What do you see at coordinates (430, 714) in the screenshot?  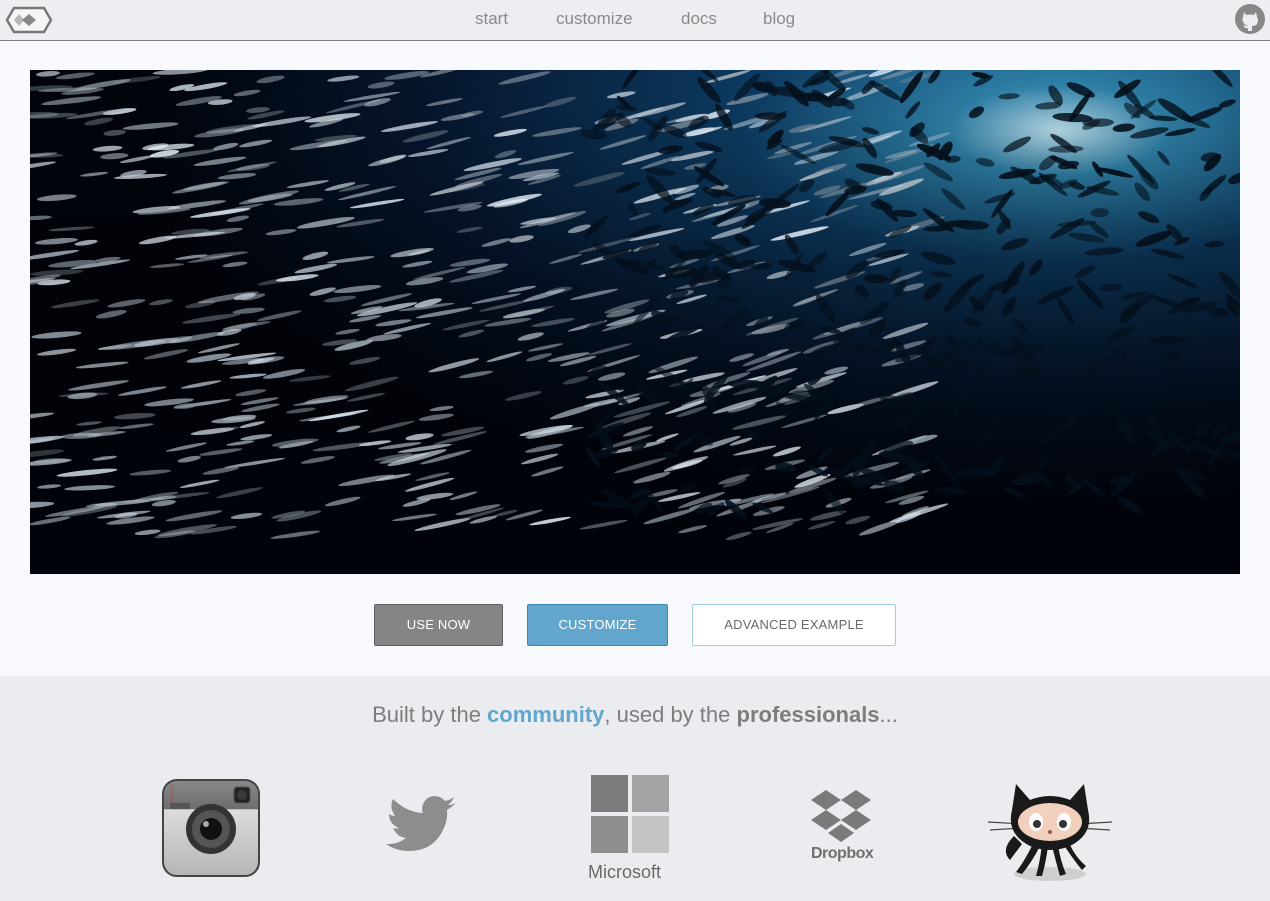 I see `tagline-prefix: Built by the` at bounding box center [430, 714].